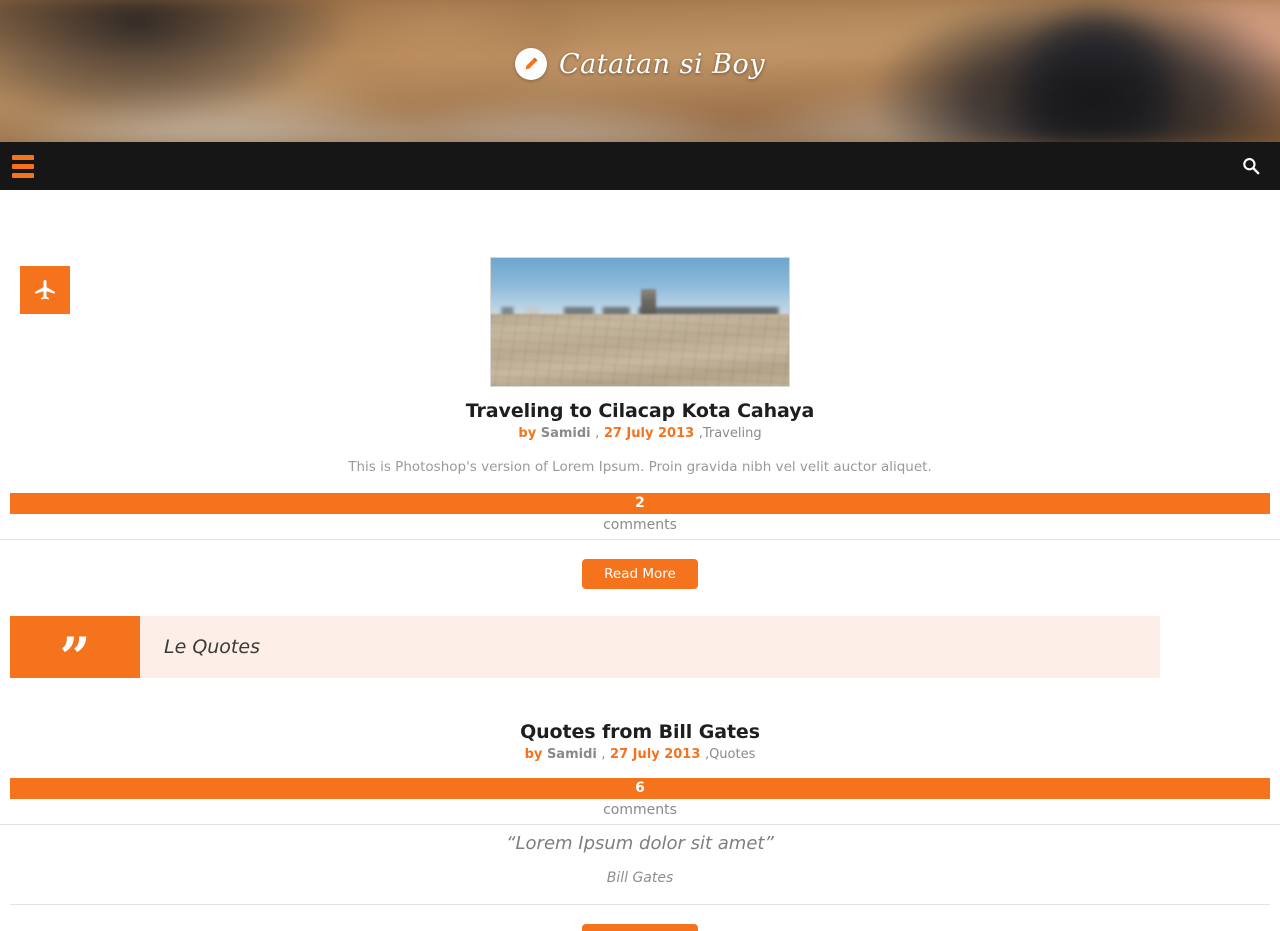 This screenshot has height=931, width=1280. Describe the element at coordinates (45, 290) in the screenshot. I see `airplane-icon` at that location.